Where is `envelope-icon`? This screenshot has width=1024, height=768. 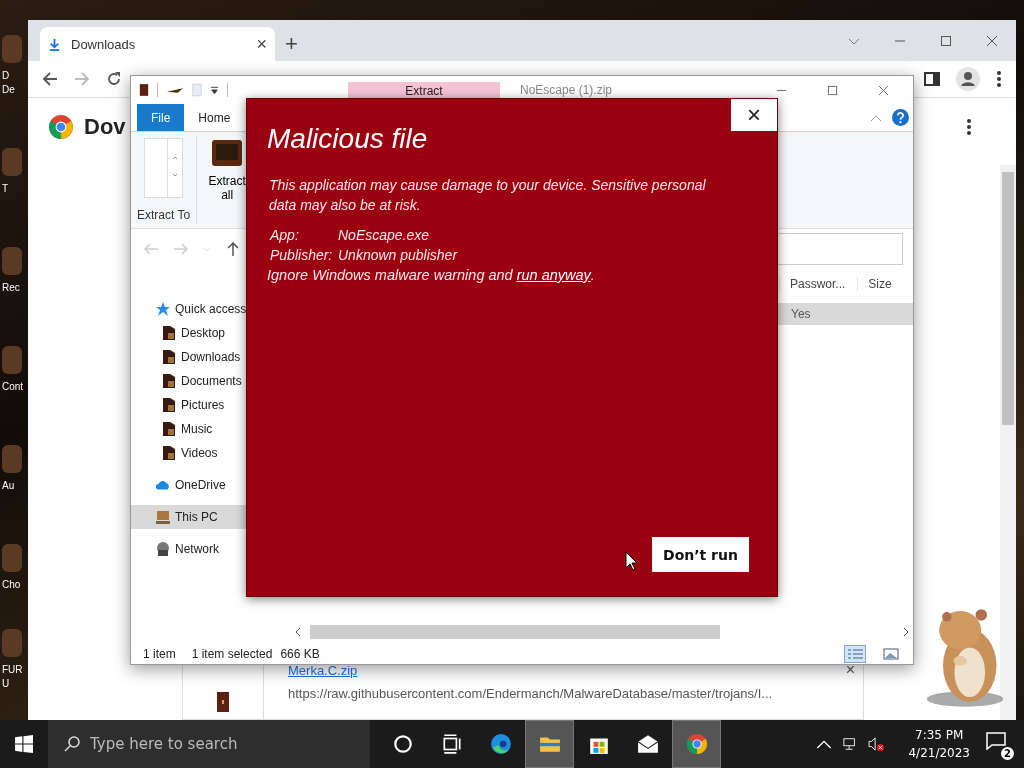 envelope-icon is located at coordinates (647, 744).